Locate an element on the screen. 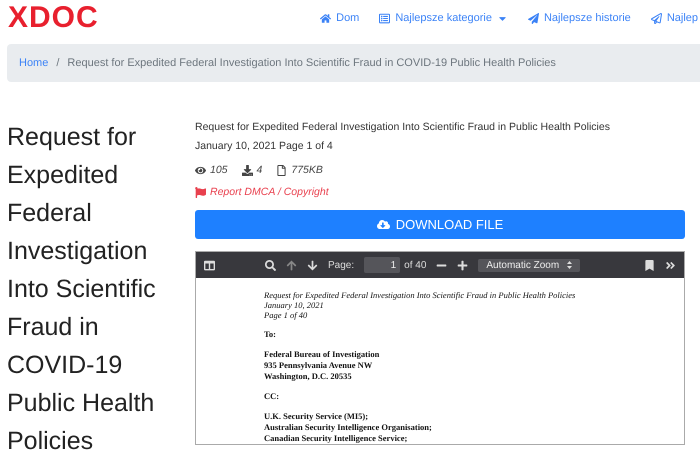 This screenshot has height=460, width=700. document-header-line: January 10, 2021 is located at coordinates (294, 305).